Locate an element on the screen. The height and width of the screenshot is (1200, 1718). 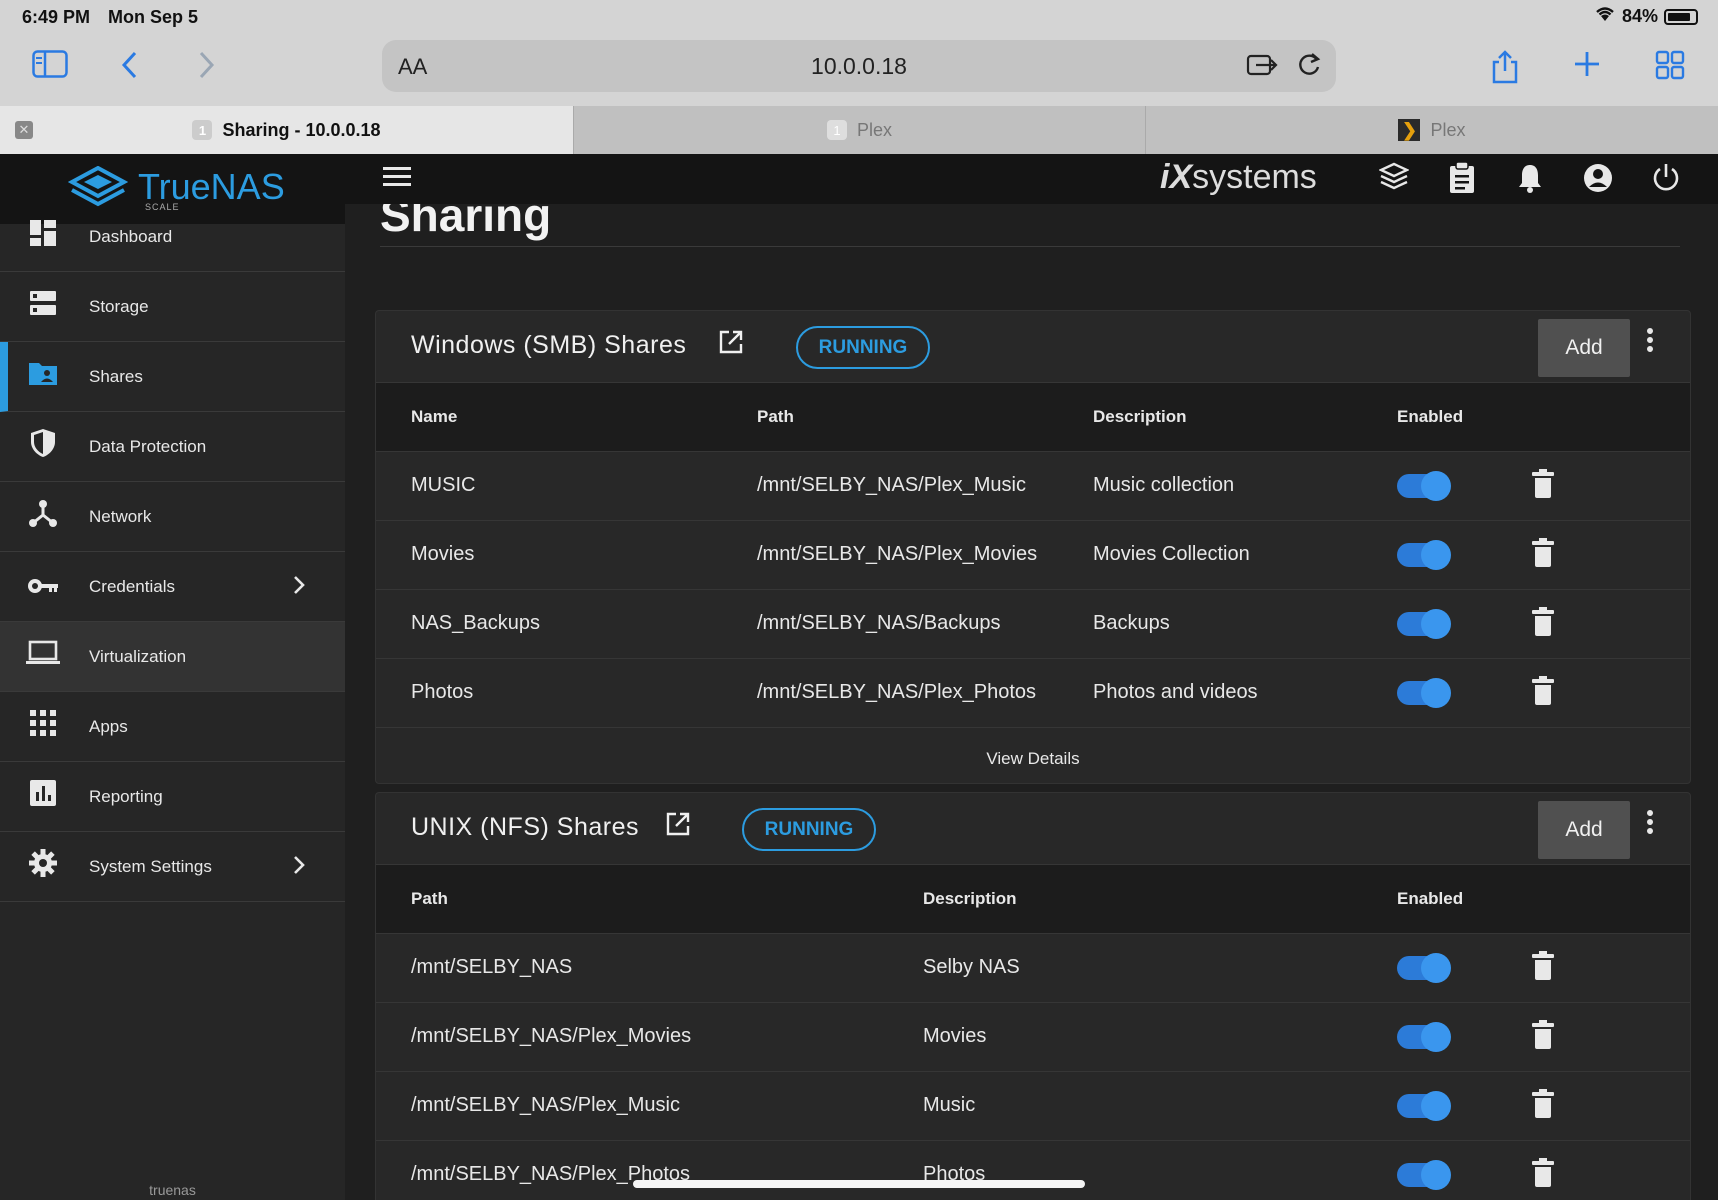
tab-overview-icon is located at coordinates (1670, 69).